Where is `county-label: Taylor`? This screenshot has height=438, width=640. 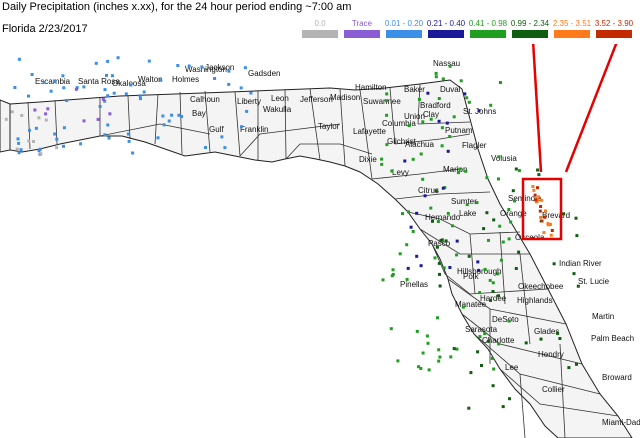
county-label: Taylor is located at coordinates (329, 126).